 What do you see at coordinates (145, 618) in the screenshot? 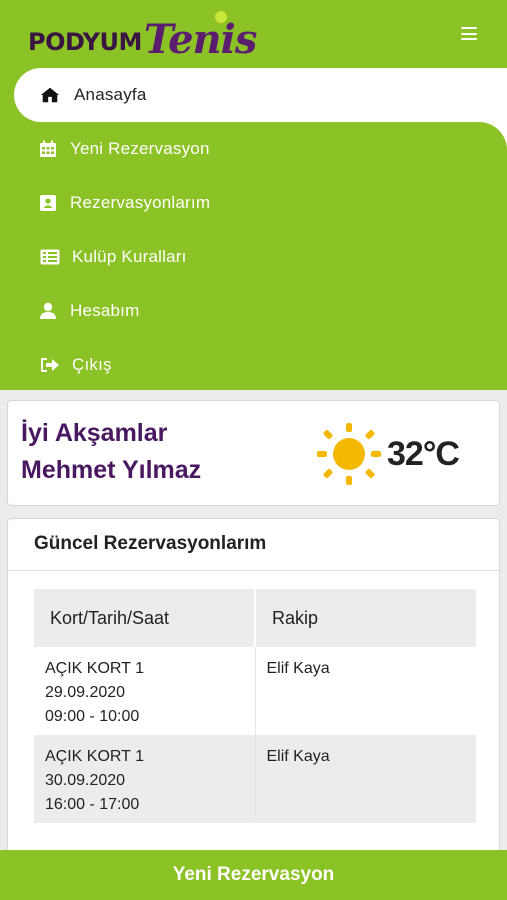
I see `column-header-court-date-time: Kort/Tarih/Saat` at bounding box center [145, 618].